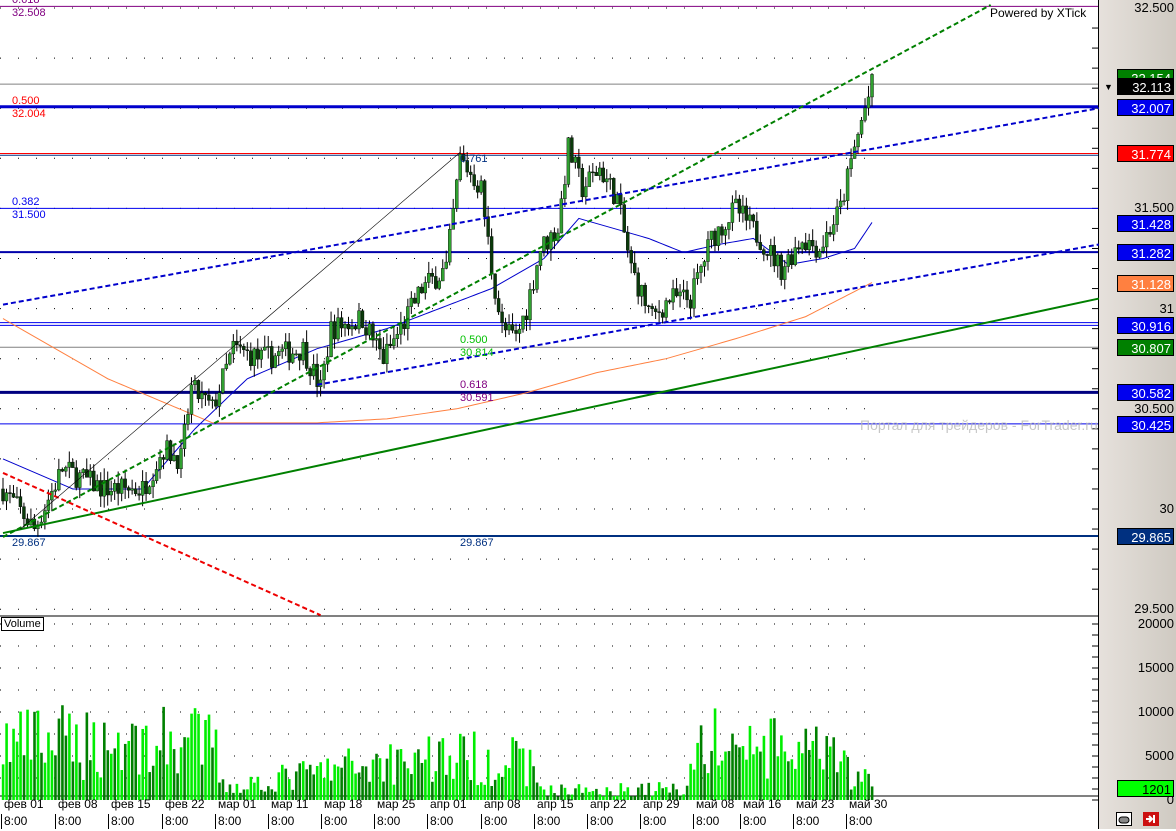 The image size is (1176, 831). Describe the element at coordinates (396, 804) in the screenshot. I see `date-label: мар 25` at that location.